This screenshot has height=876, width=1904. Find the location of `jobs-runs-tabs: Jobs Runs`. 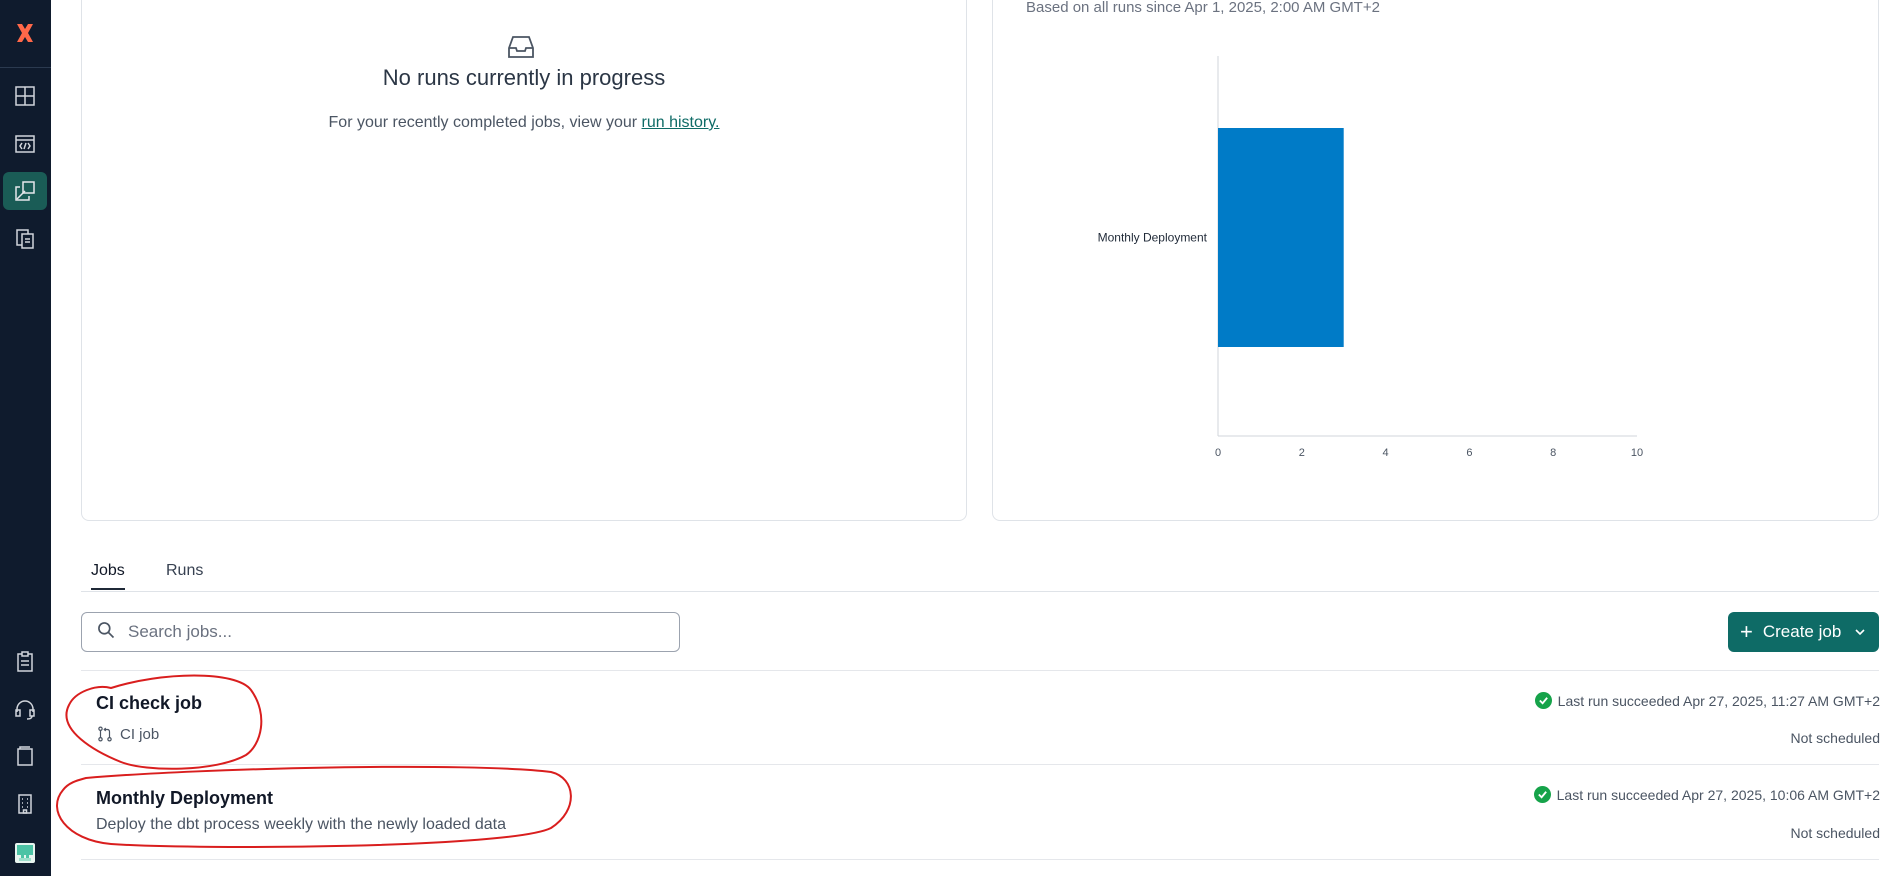

jobs-runs-tabs: Jobs Runs is located at coordinates (980, 574).